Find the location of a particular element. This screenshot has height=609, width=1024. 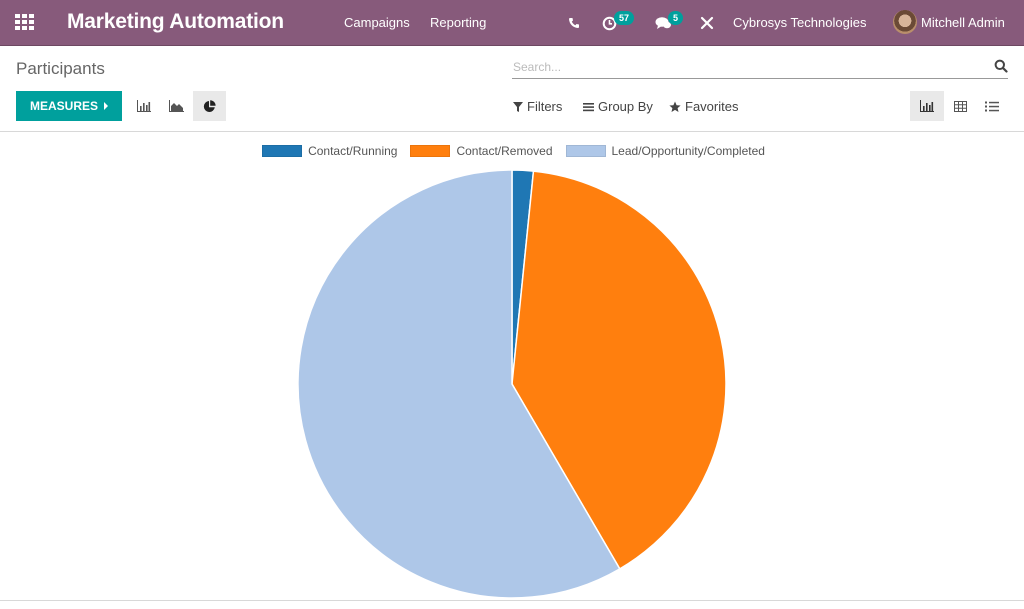

list-view-button is located at coordinates (992, 106).